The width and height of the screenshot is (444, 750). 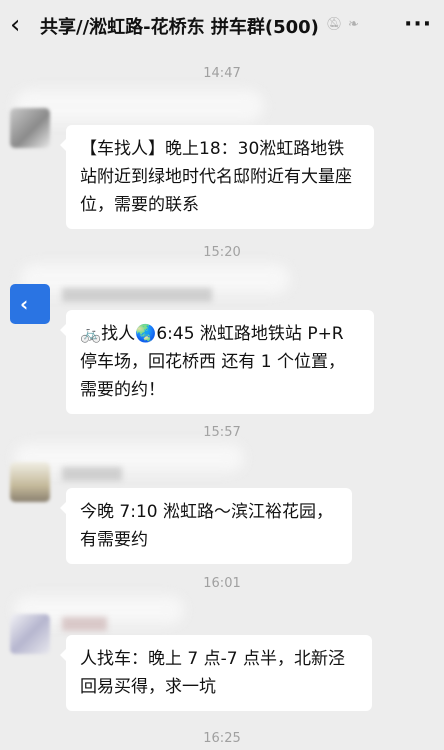 I want to click on timestamp: 15:20, so click(x=222, y=252).